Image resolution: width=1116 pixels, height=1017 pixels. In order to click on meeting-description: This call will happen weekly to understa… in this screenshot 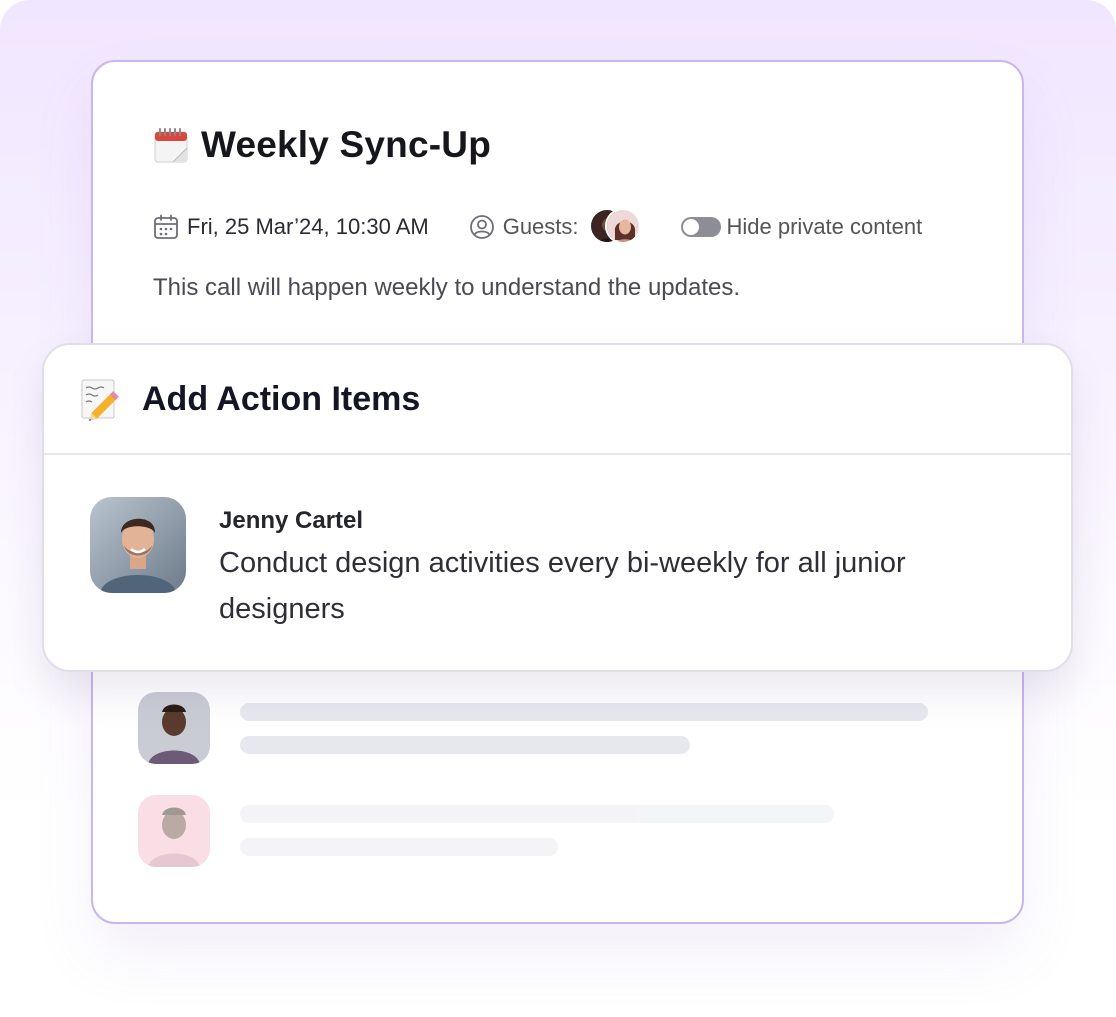, I will do `click(447, 287)`.